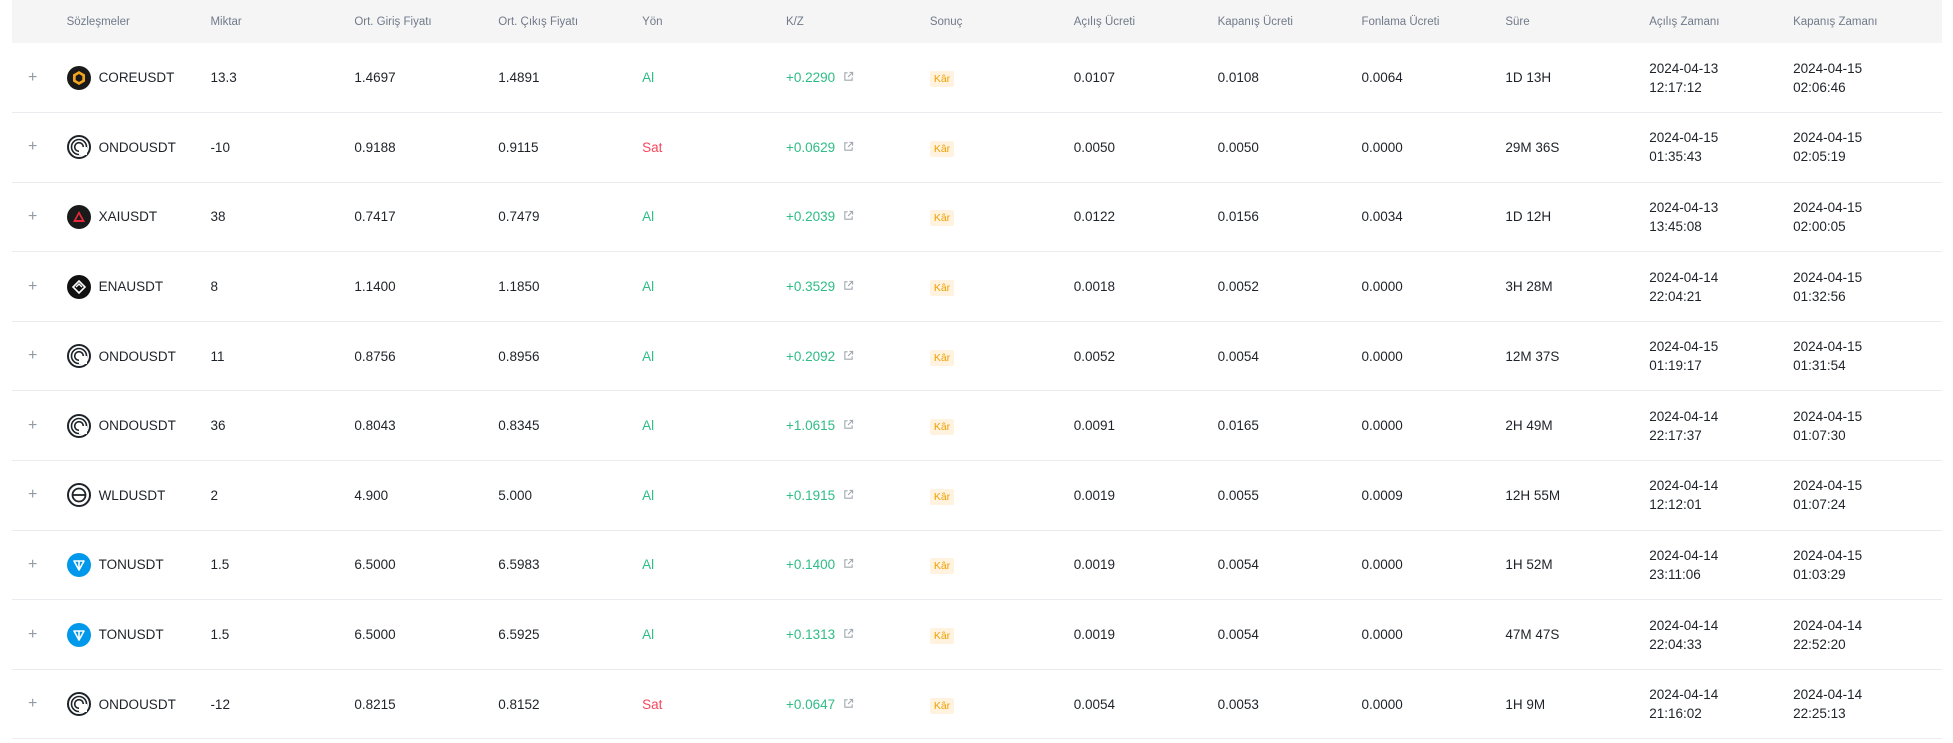  What do you see at coordinates (1867, 287) in the screenshot?
I see `close-time-cell: 2024-04-15 01:32:56` at bounding box center [1867, 287].